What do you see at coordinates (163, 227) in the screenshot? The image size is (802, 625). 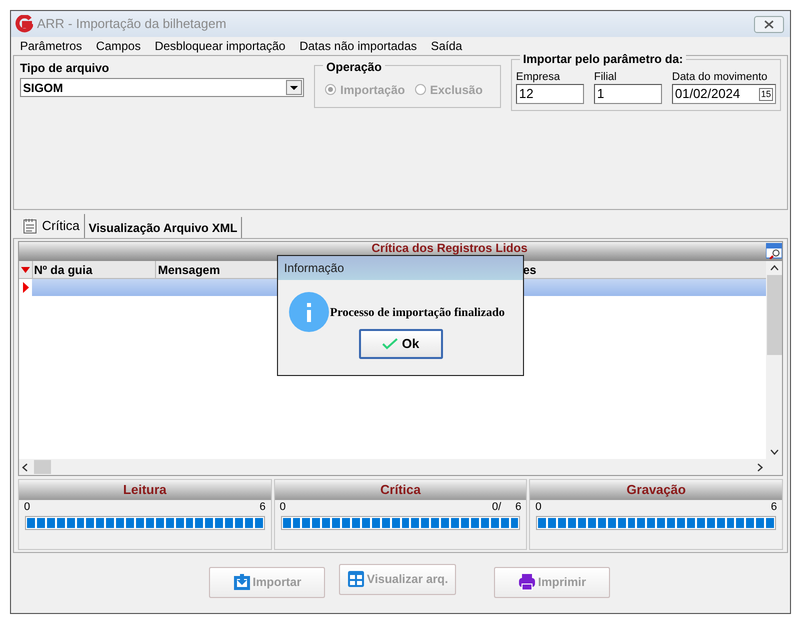 I see `tab: Visualização Arquivo XML` at bounding box center [163, 227].